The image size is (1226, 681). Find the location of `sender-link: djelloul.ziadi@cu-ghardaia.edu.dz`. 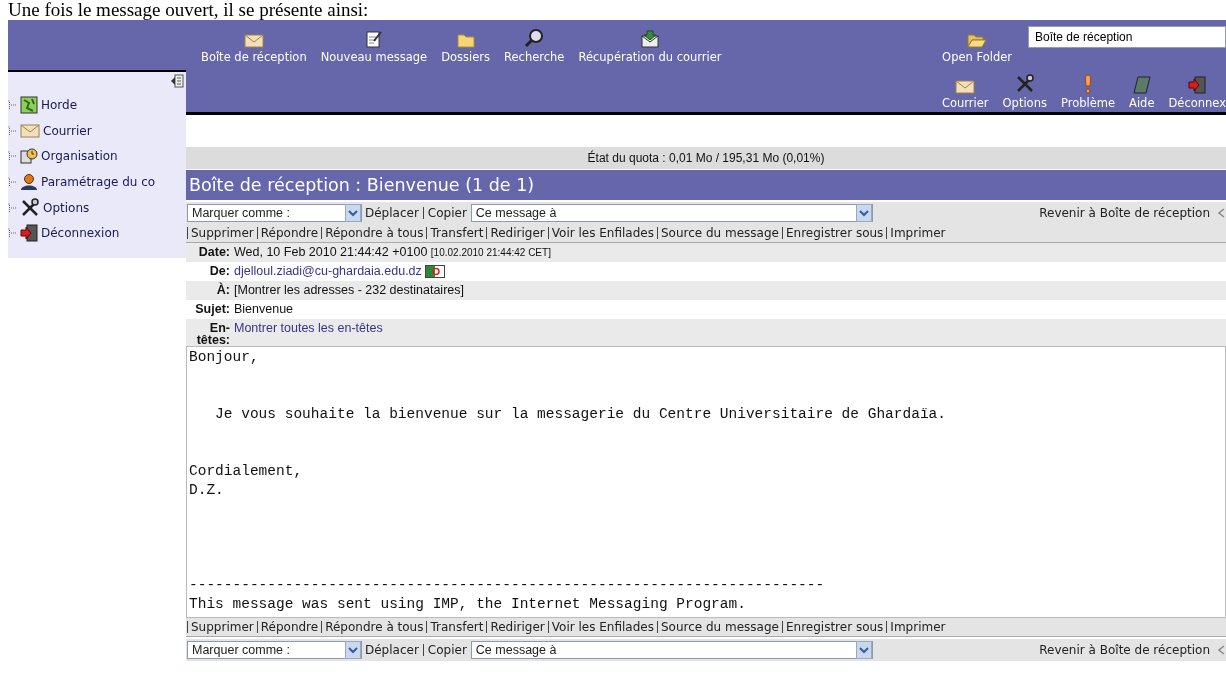

sender-link: djelloul.ziadi@cu-ghardaia.edu.dz is located at coordinates (328, 271).